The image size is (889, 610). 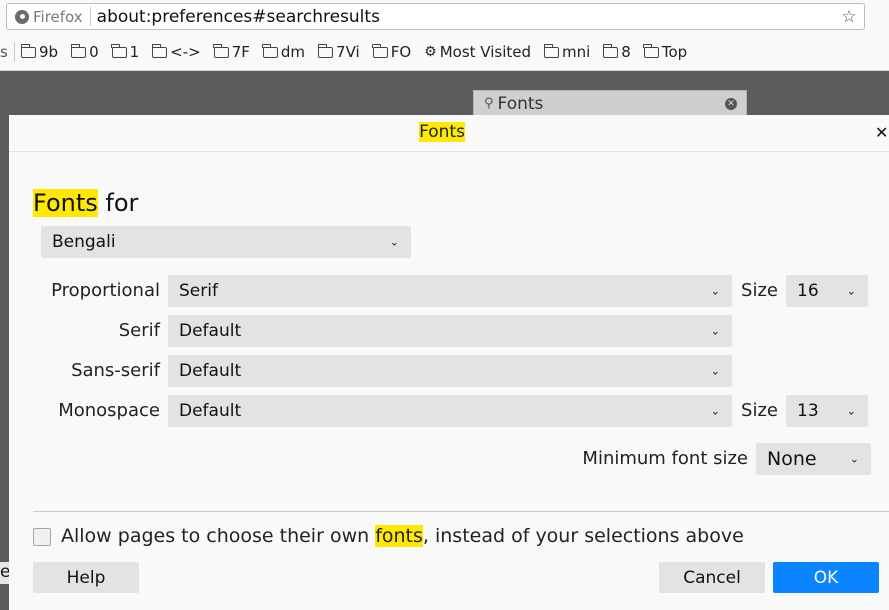 What do you see at coordinates (42, 537) in the screenshot?
I see `allow-pages-fonts-checkbox` at bounding box center [42, 537].